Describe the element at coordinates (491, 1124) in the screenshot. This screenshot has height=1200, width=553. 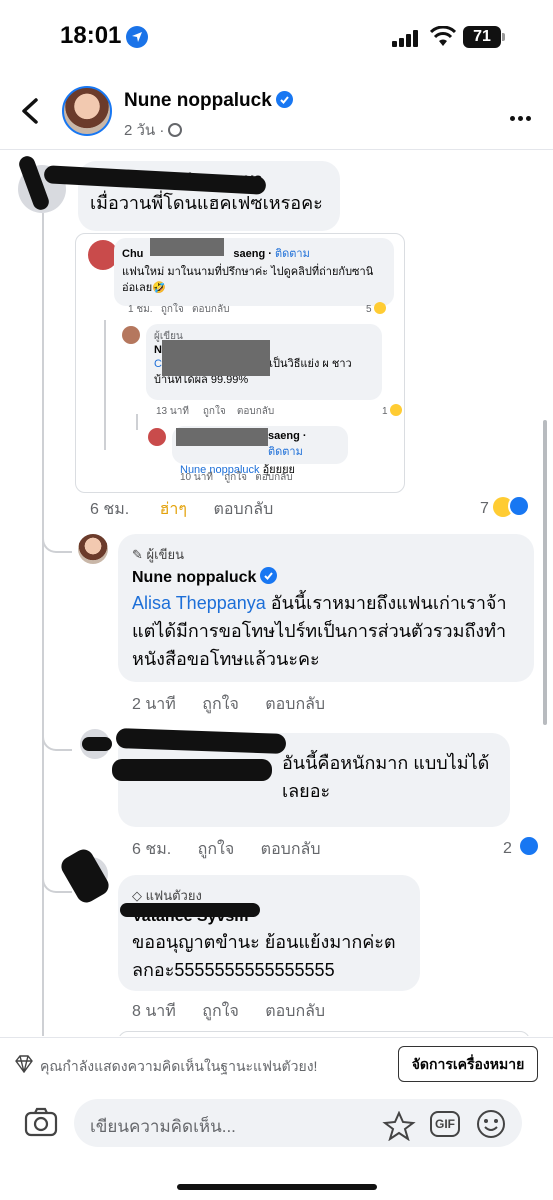
I see `emoji-icon` at that location.